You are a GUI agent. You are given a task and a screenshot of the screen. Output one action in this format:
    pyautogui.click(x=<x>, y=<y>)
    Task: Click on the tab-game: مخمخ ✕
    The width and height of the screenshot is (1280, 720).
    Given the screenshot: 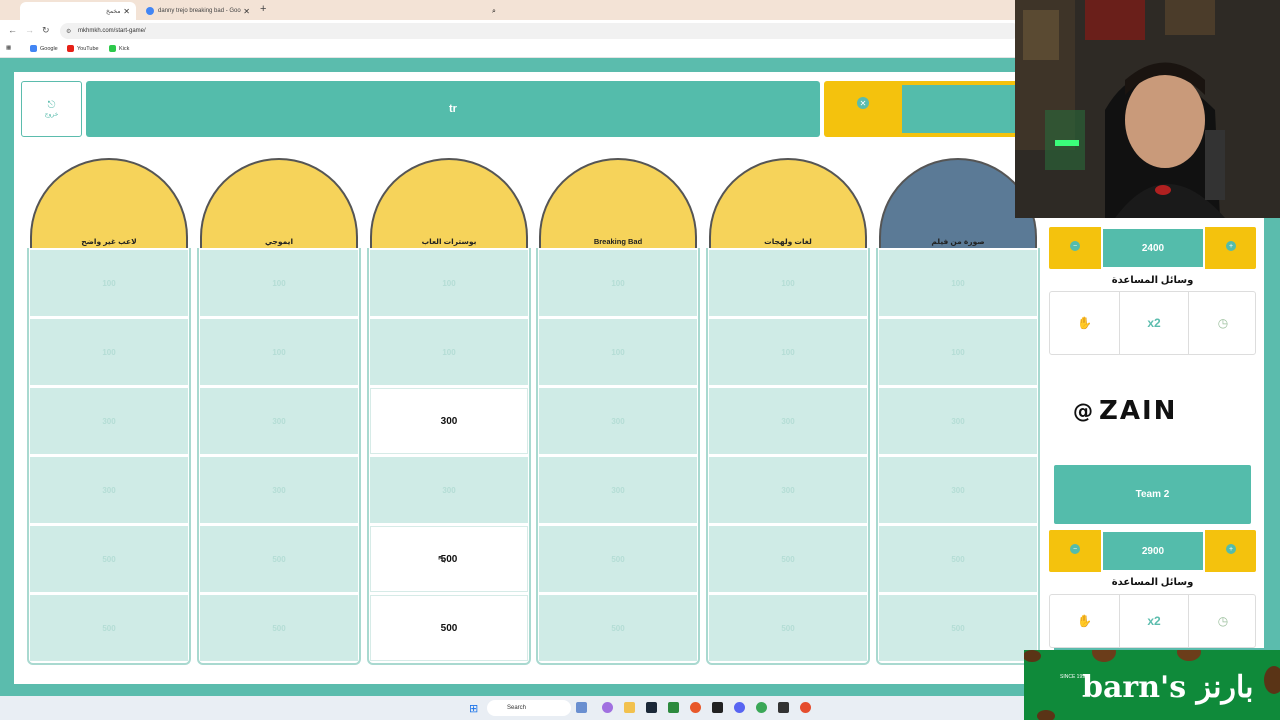 What is the action you would take?
    pyautogui.click(x=78, y=11)
    